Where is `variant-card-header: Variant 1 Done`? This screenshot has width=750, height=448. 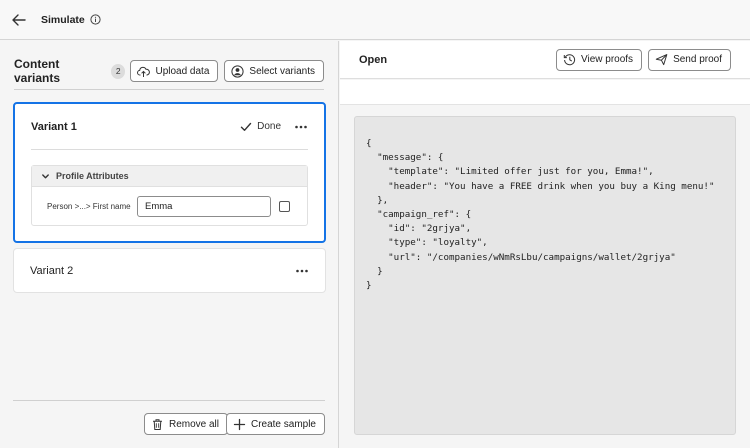
variant-card-header: Variant 1 Done is located at coordinates (169, 127).